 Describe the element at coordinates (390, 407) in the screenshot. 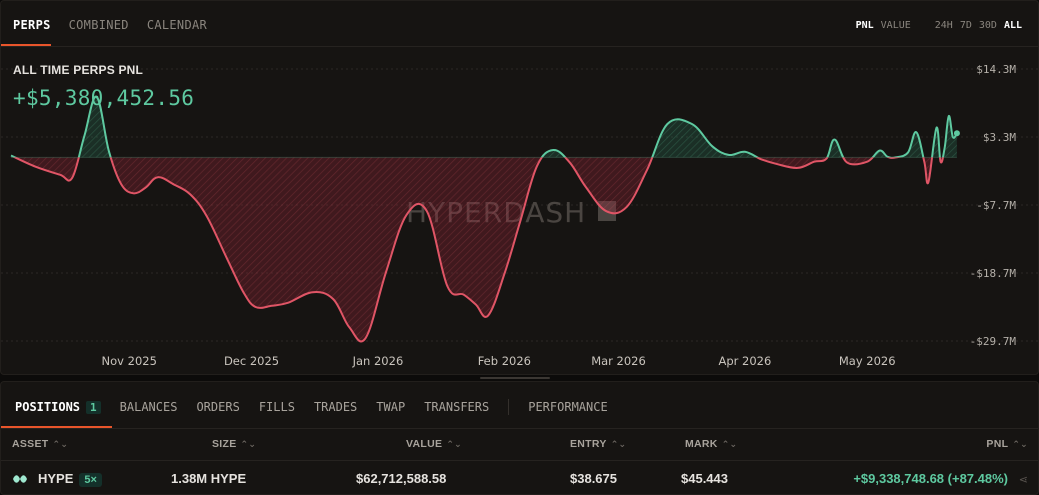

I see `tab-twap: TWAP` at that location.